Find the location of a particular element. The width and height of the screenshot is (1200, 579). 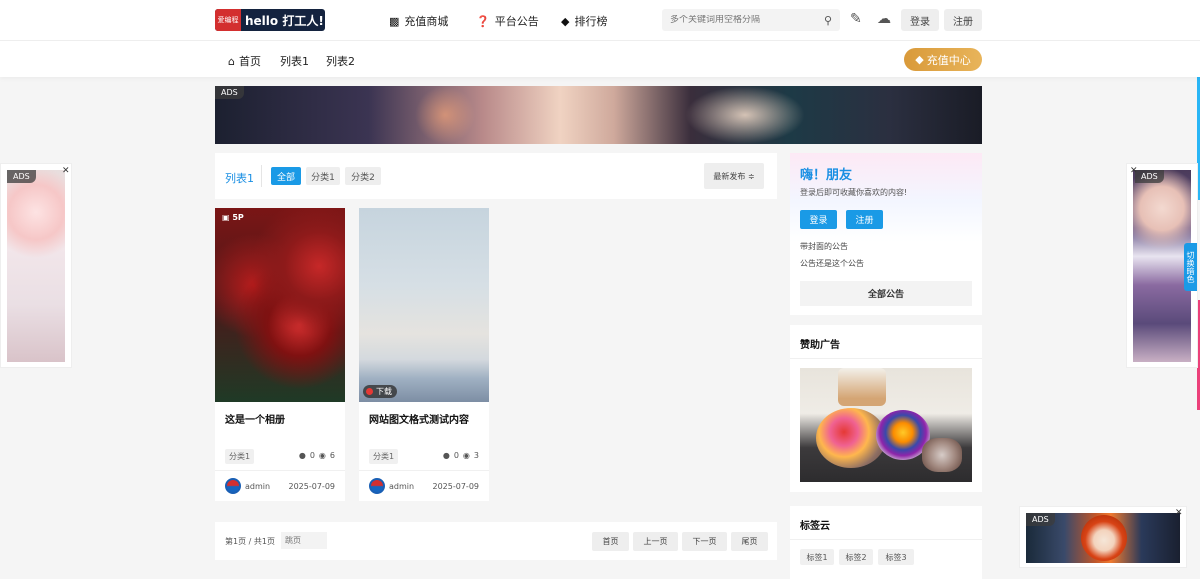

next-page-button: 下一页 is located at coordinates (704, 541).